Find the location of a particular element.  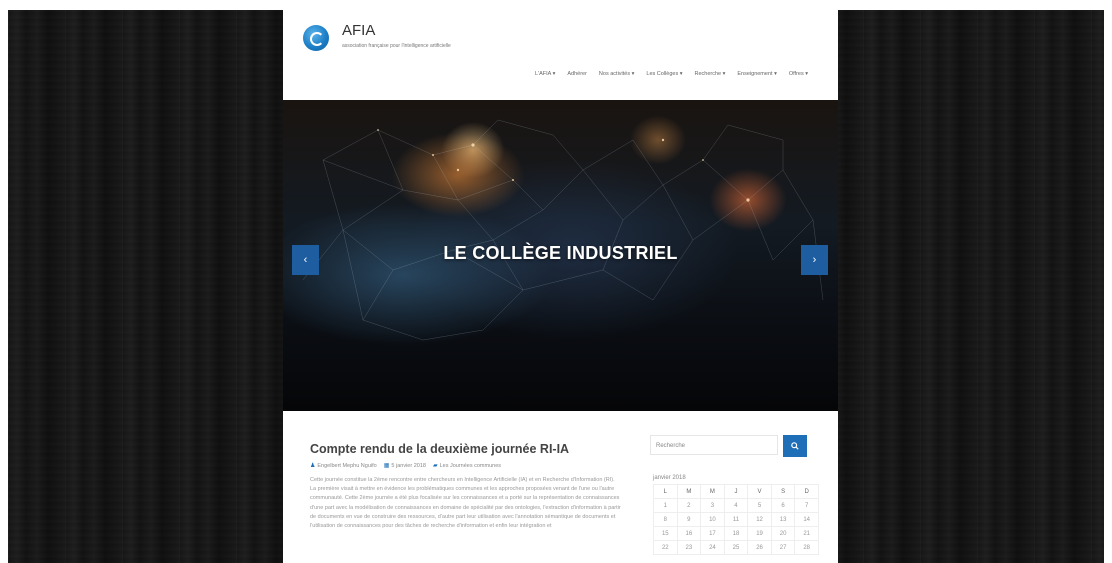

calendar-week-row: 1 2 3 4 5 6 7 is located at coordinates (736, 505).